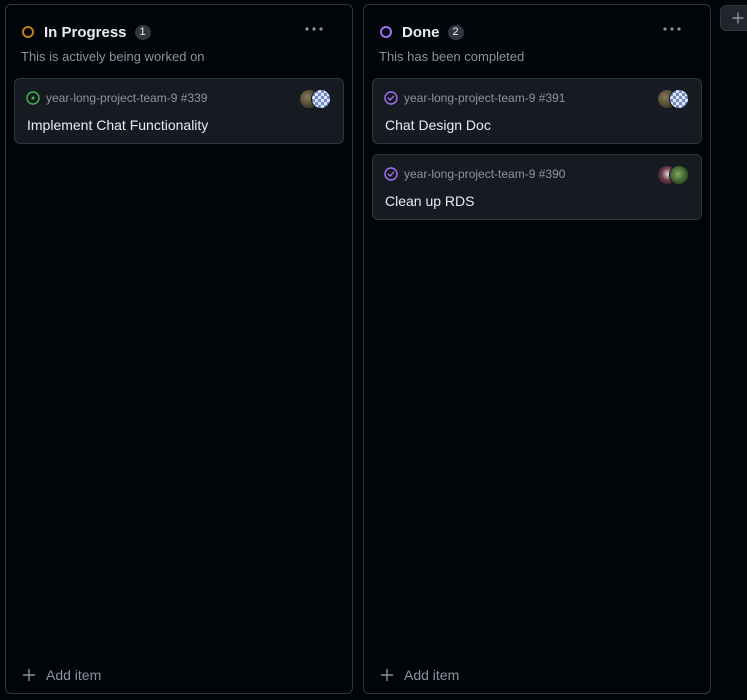  What do you see at coordinates (421, 32) in the screenshot?
I see `column-title: Done` at bounding box center [421, 32].